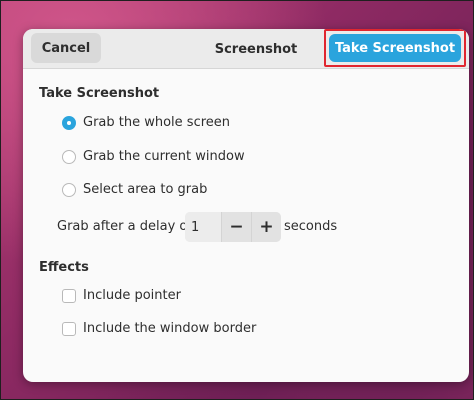 Image resolution: width=474 pixels, height=400 pixels. I want to click on option-whole-screen: Grab the whole screen, so click(146, 122).